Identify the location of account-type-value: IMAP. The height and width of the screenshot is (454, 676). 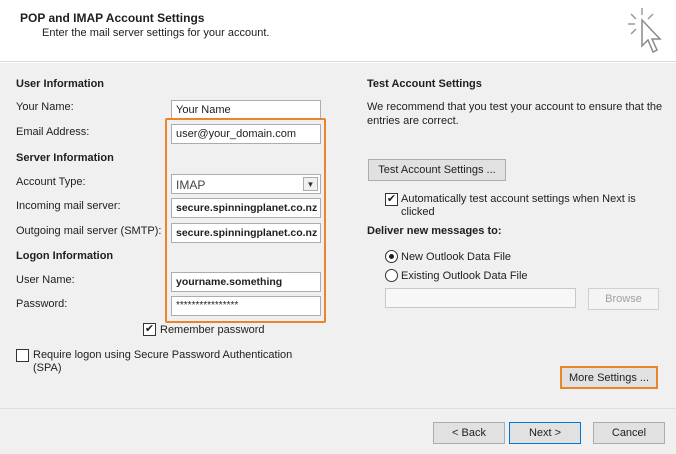
(191, 185).